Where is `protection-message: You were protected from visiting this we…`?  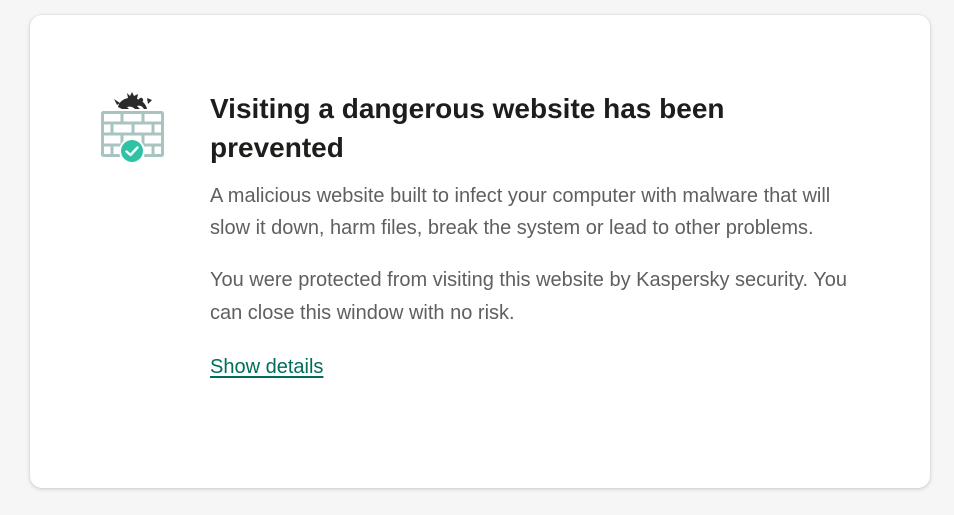 protection-message: You were protected from visiting this we… is located at coordinates (528, 296).